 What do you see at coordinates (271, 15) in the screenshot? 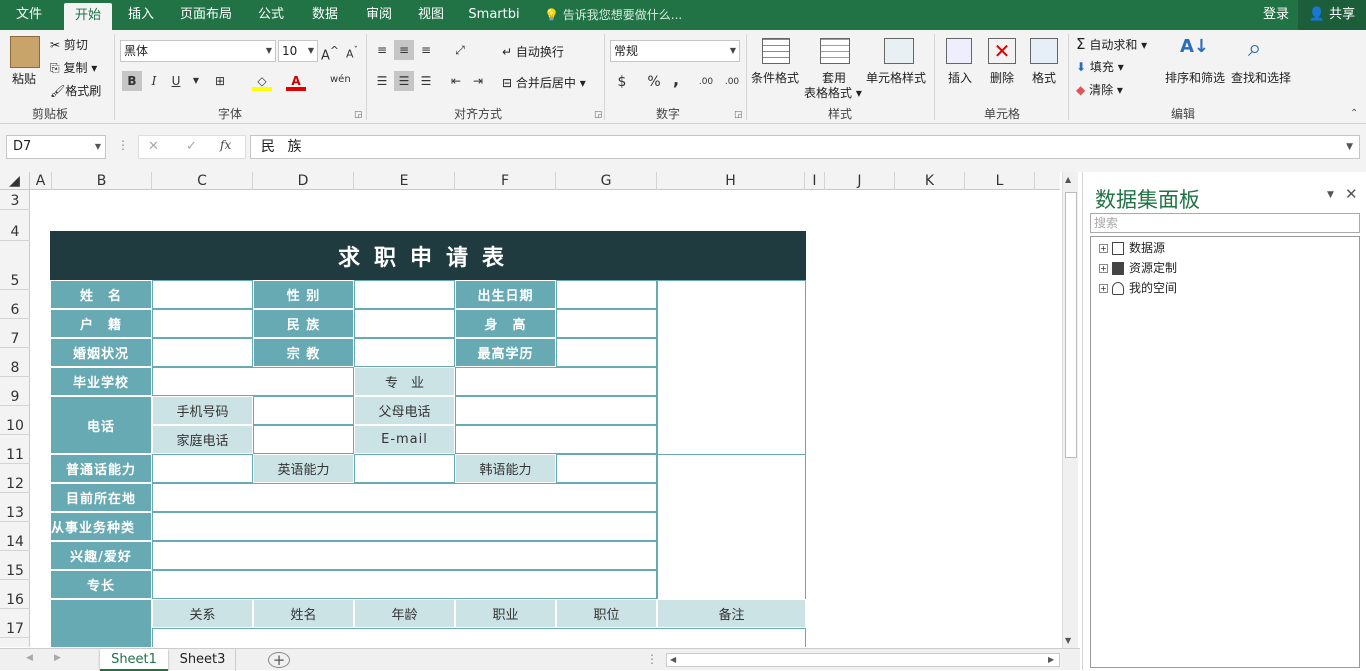
I see `tab-formulas: 公式` at bounding box center [271, 15].